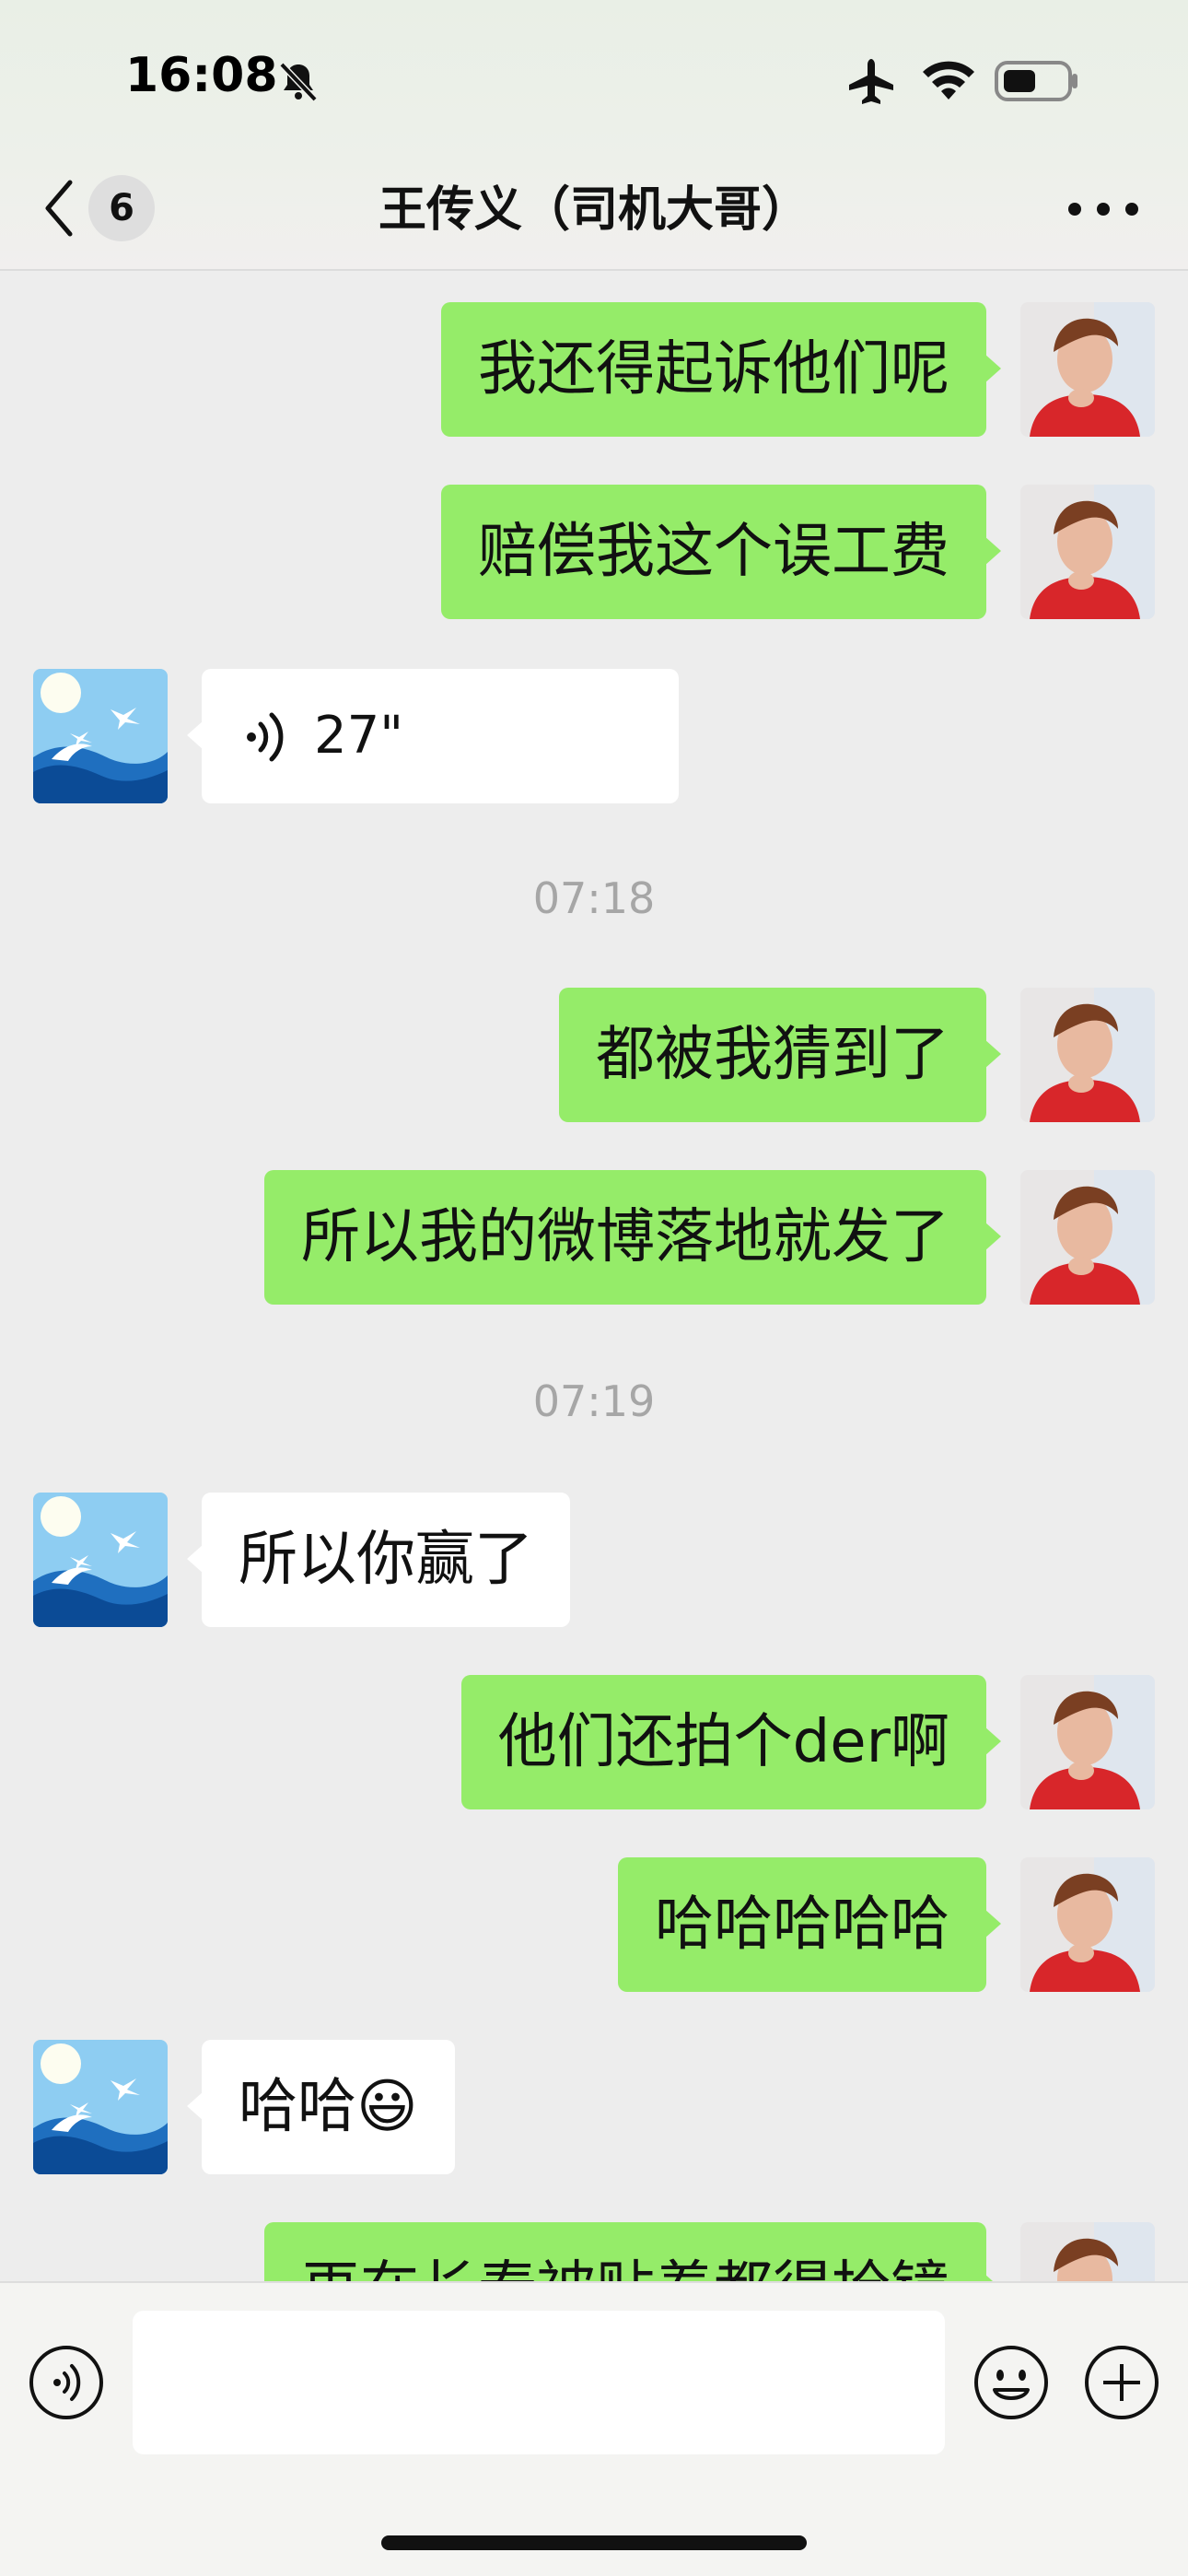 This screenshot has height=2576, width=1188. I want to click on airplane-icon, so click(871, 81).